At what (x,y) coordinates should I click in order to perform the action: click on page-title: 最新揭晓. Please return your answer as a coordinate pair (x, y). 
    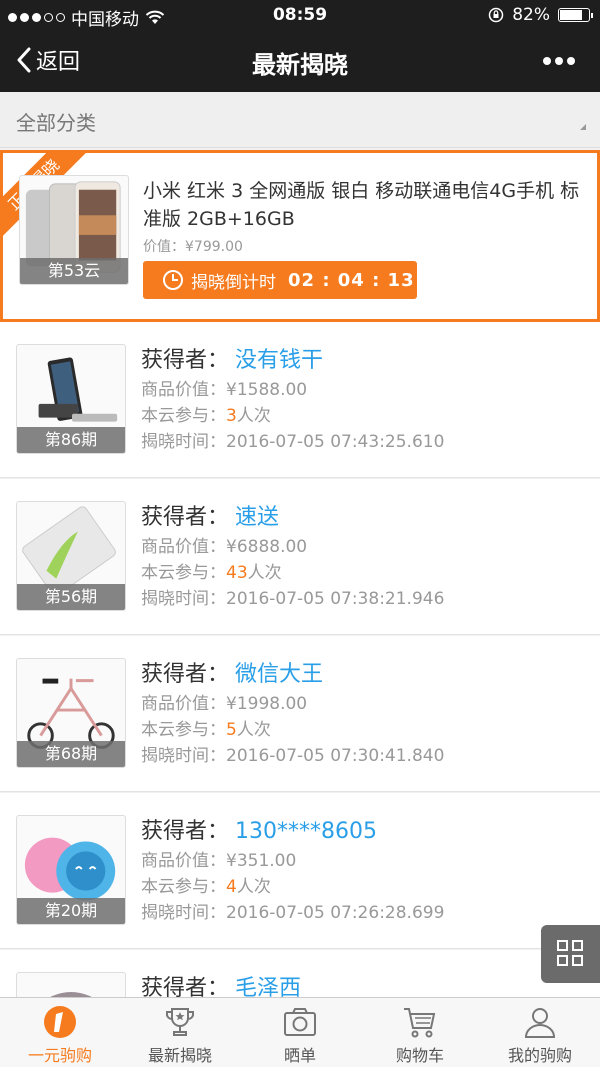
    Looking at the image, I should click on (300, 65).